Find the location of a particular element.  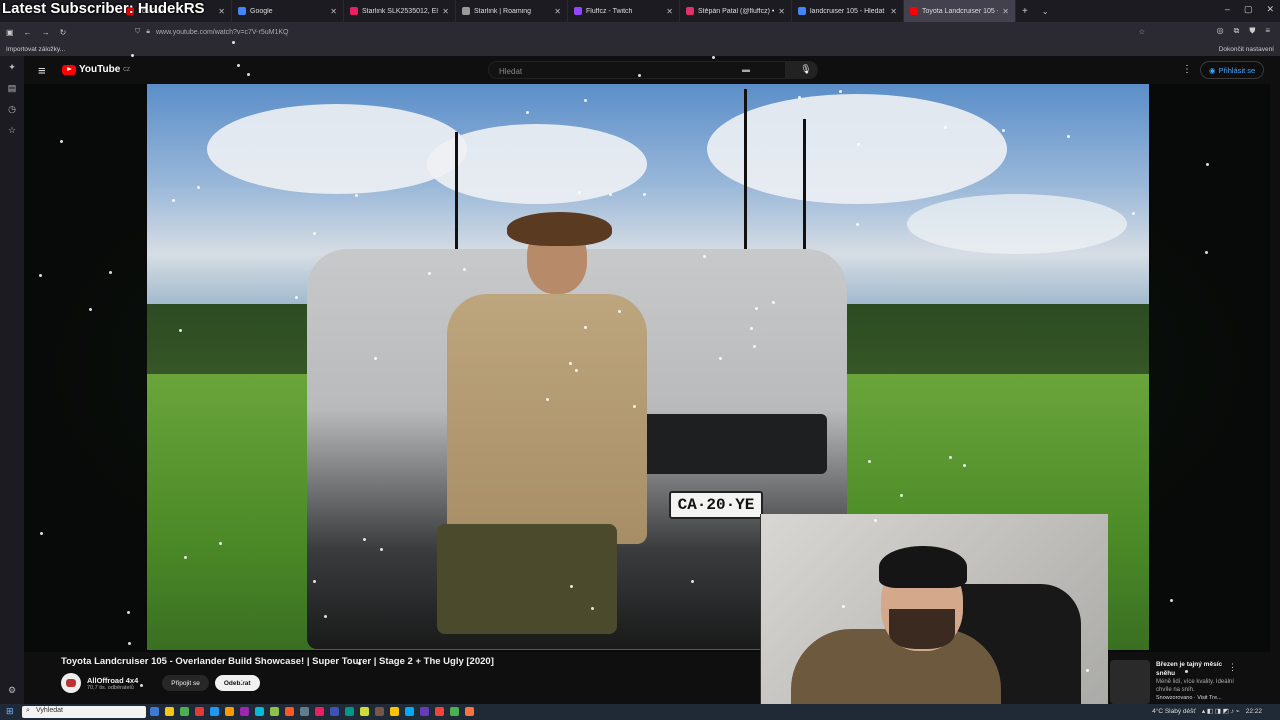

subscribe-button: Odebírat is located at coordinates (237, 683).